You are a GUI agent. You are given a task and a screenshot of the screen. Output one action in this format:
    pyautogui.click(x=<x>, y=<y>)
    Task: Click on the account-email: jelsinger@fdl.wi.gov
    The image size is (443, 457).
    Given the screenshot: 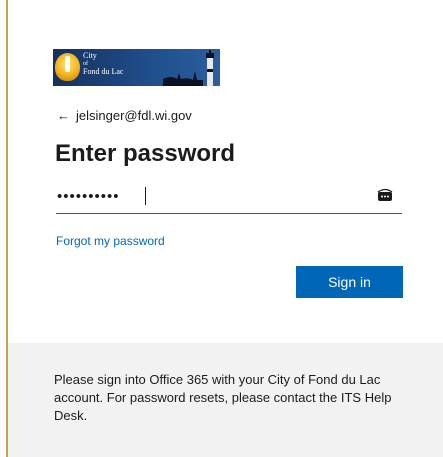 What is the action you would take?
    pyautogui.click(x=134, y=115)
    